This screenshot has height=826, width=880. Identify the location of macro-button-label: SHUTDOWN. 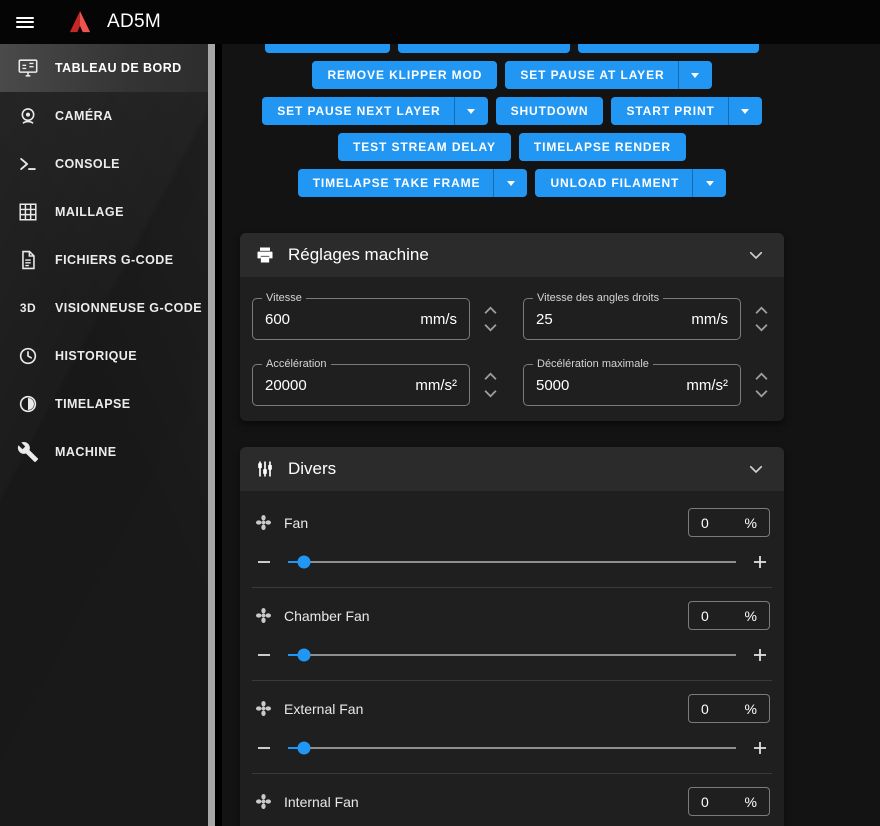
(549, 111).